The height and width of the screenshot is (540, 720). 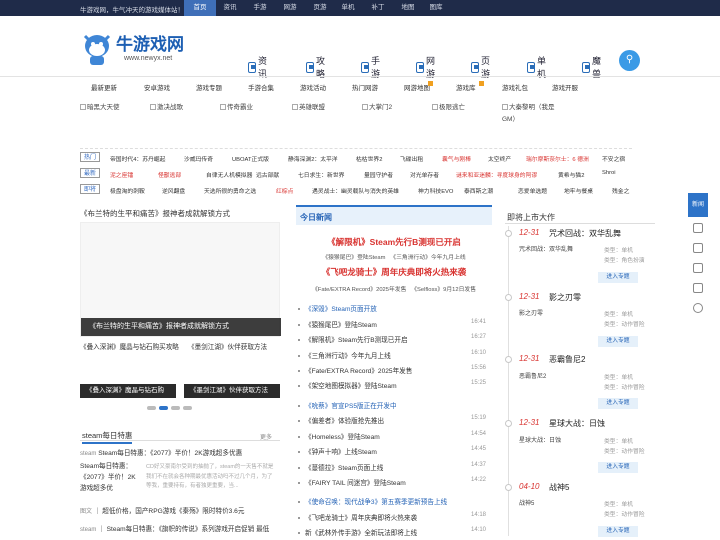 What do you see at coordinates (365, 87) in the screenshot?
I see `subnav-hot-online: 热门网游` at bounding box center [365, 87].